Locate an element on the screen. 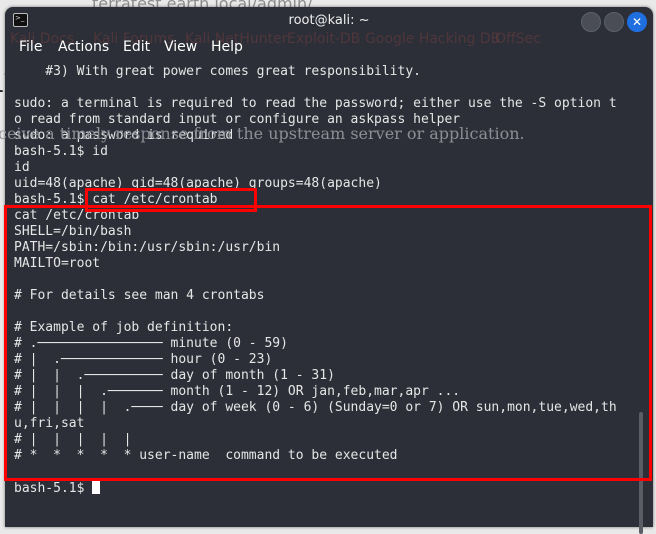 This screenshot has height=534, width=656. close-button: ✕ is located at coordinates (637, 22).